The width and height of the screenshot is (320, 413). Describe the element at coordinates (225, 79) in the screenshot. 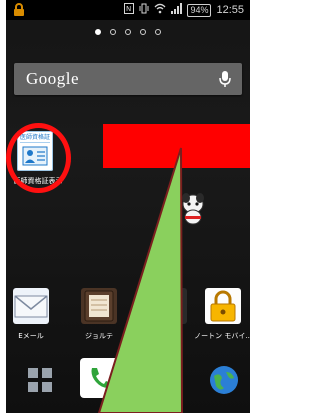

I see `mic-icon` at that location.